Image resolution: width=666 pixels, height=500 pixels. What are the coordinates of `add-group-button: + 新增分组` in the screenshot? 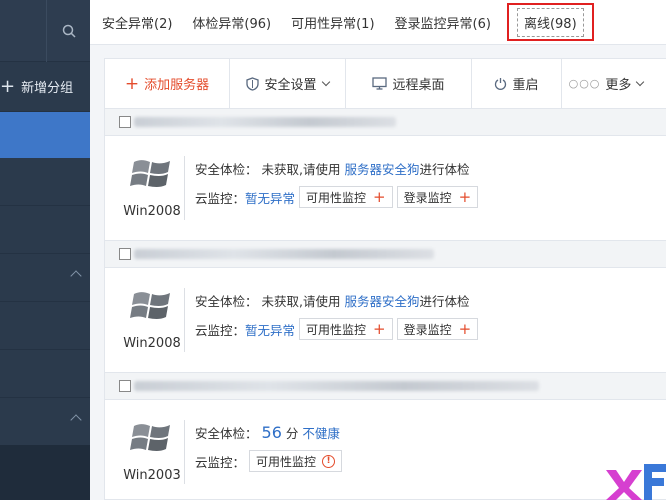 It's located at (45, 87).